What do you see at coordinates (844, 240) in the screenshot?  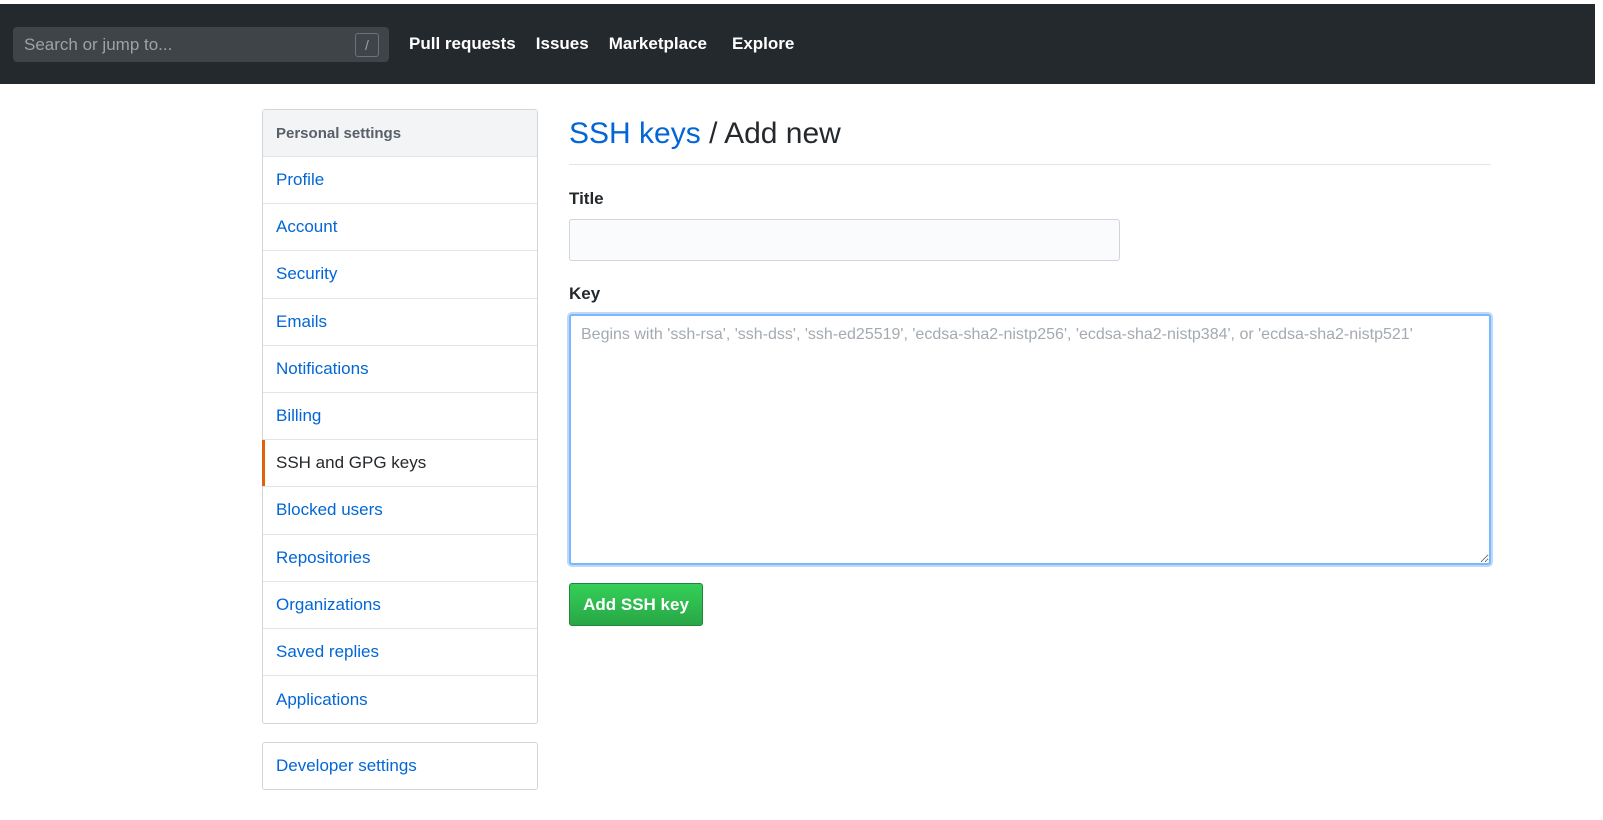 I see `title-input` at bounding box center [844, 240].